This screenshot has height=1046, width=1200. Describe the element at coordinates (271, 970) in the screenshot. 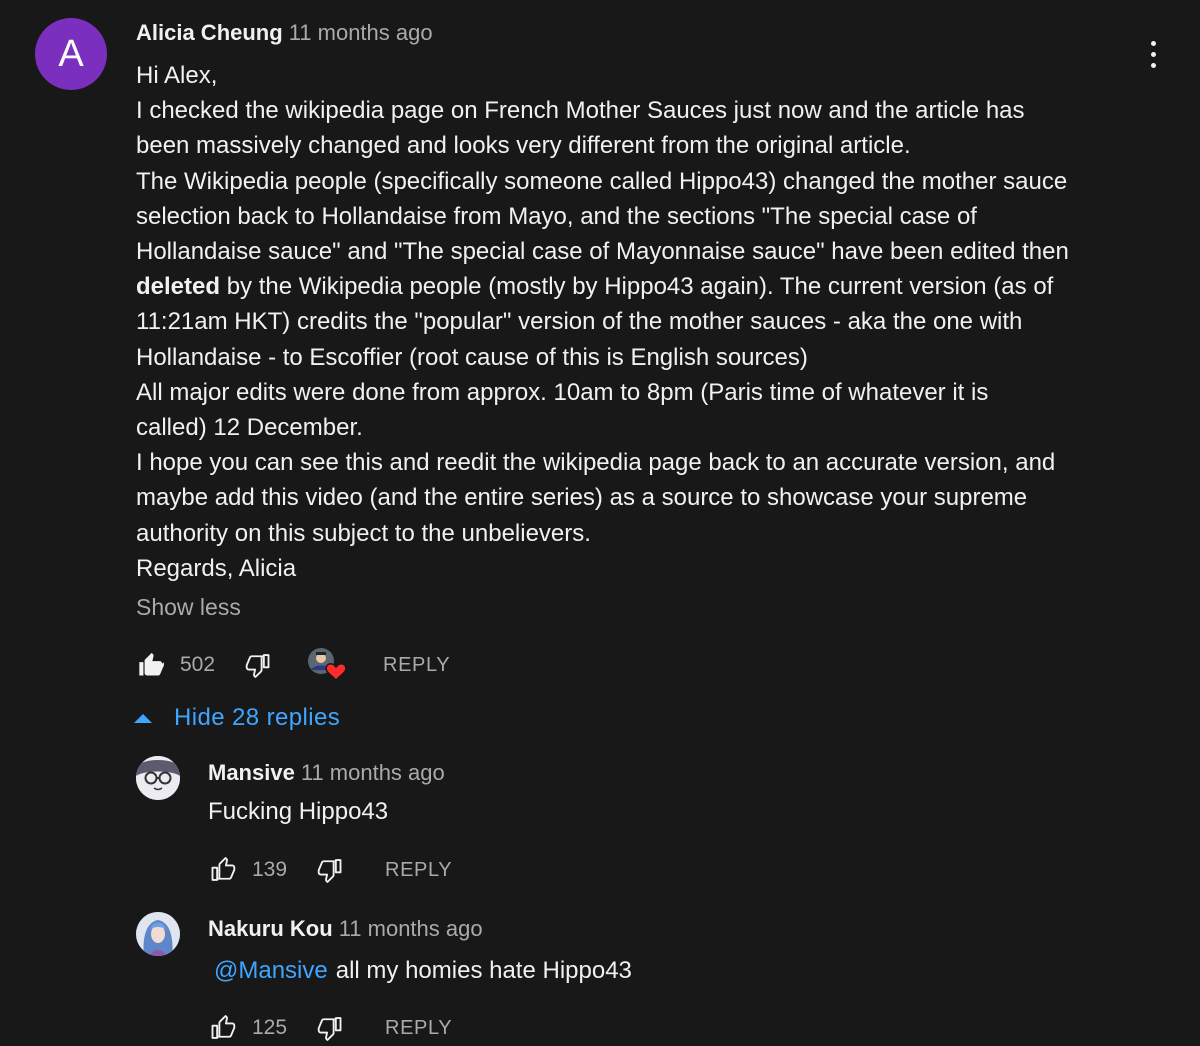

I see `mention-link: @Mansive` at that location.